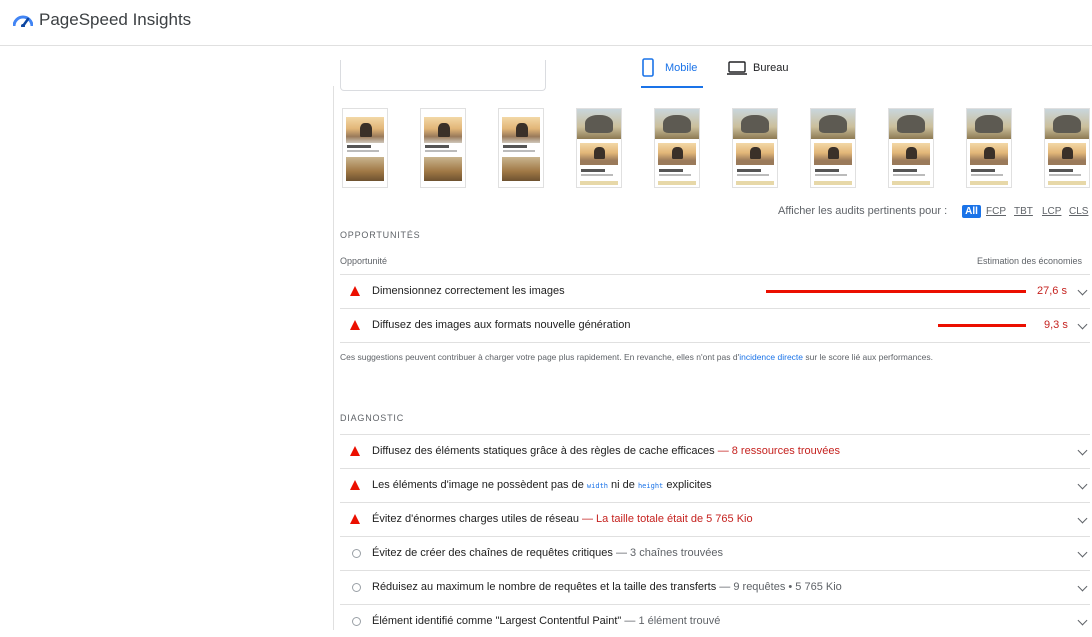 The height and width of the screenshot is (637, 1092). Describe the element at coordinates (597, 486) in the screenshot. I see `code-width: width` at that location.